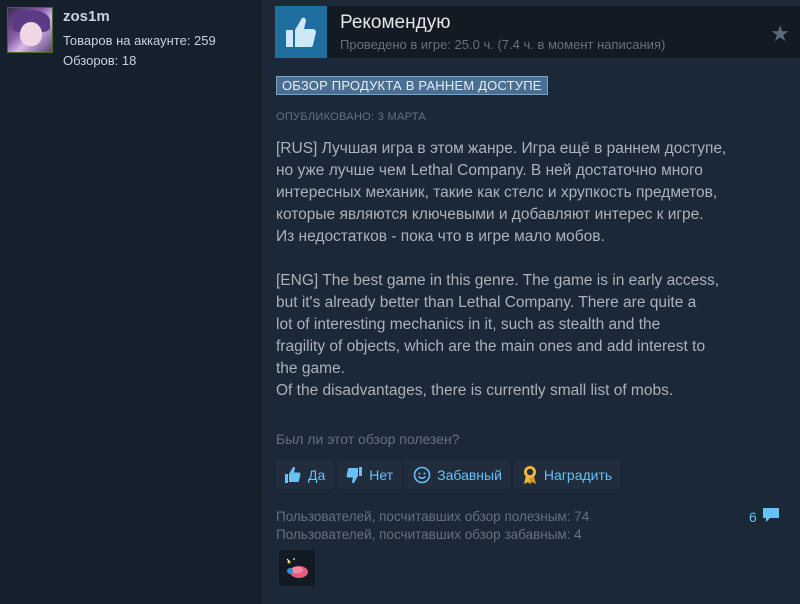 Image resolution: width=800 pixels, height=604 pixels. Describe the element at coordinates (317, 474) in the screenshot. I see `vote-yes-label: Да` at that location.